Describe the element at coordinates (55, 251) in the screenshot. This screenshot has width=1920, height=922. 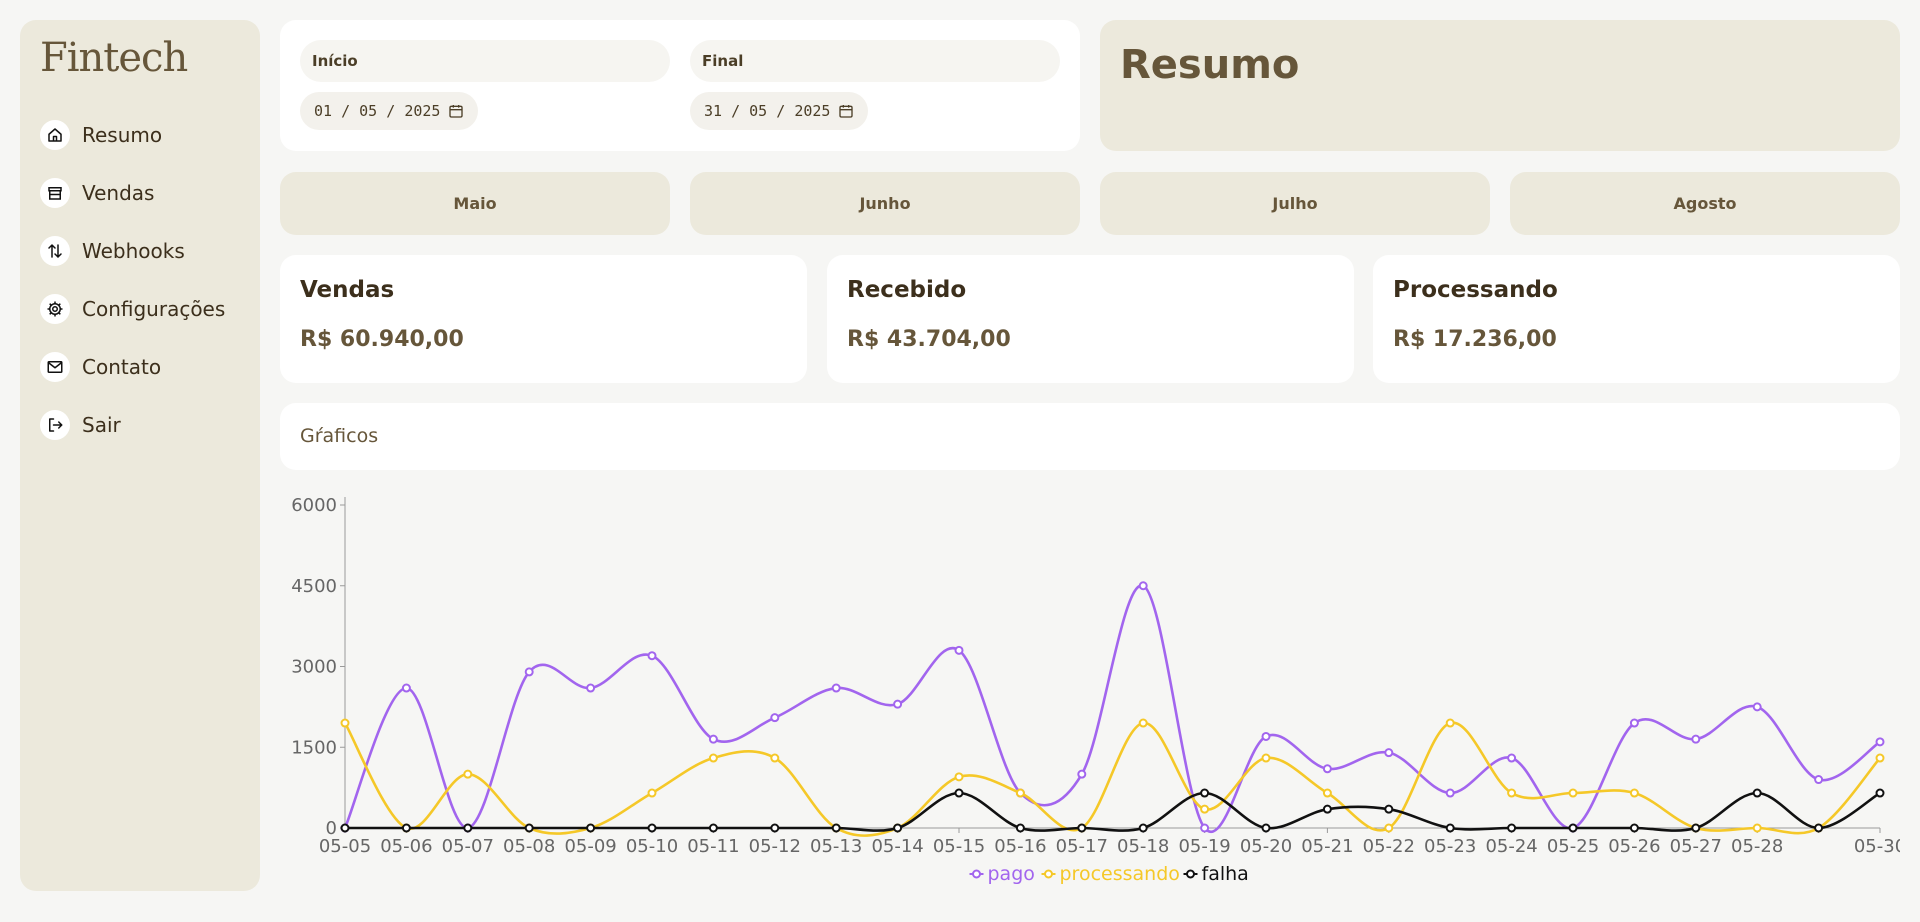
I see `arrows-updown-icon` at that location.